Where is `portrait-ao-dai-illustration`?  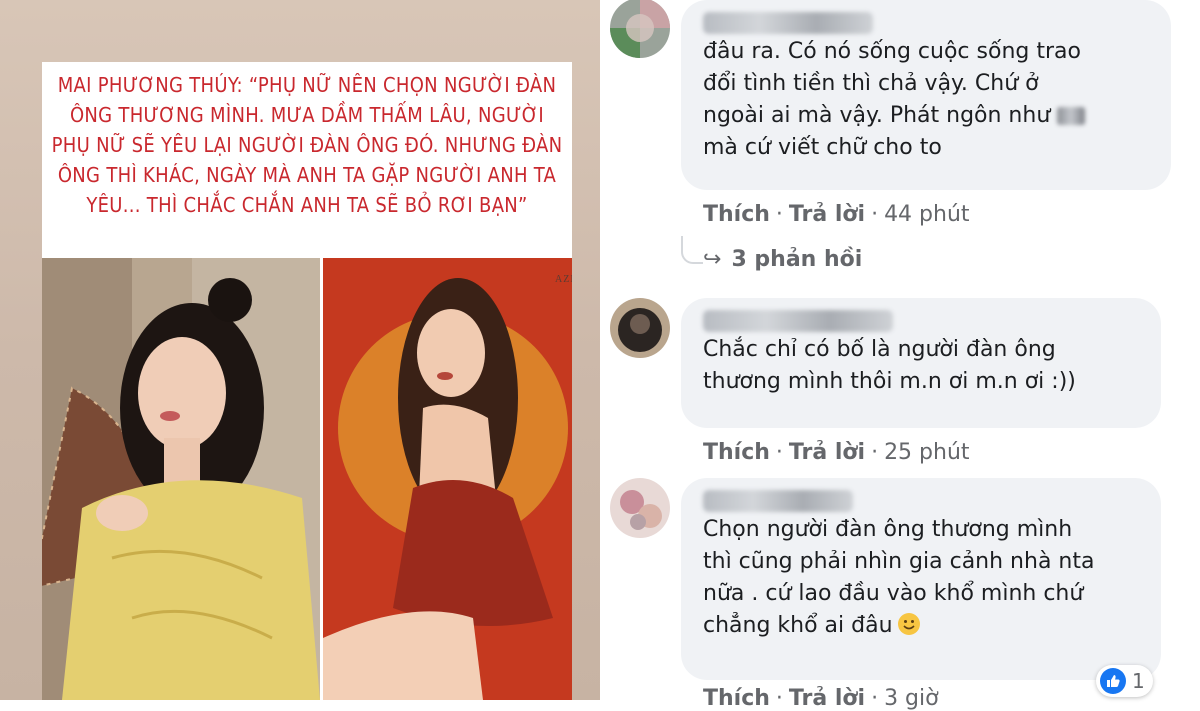
portrait-ao-dai-illustration is located at coordinates (181, 479).